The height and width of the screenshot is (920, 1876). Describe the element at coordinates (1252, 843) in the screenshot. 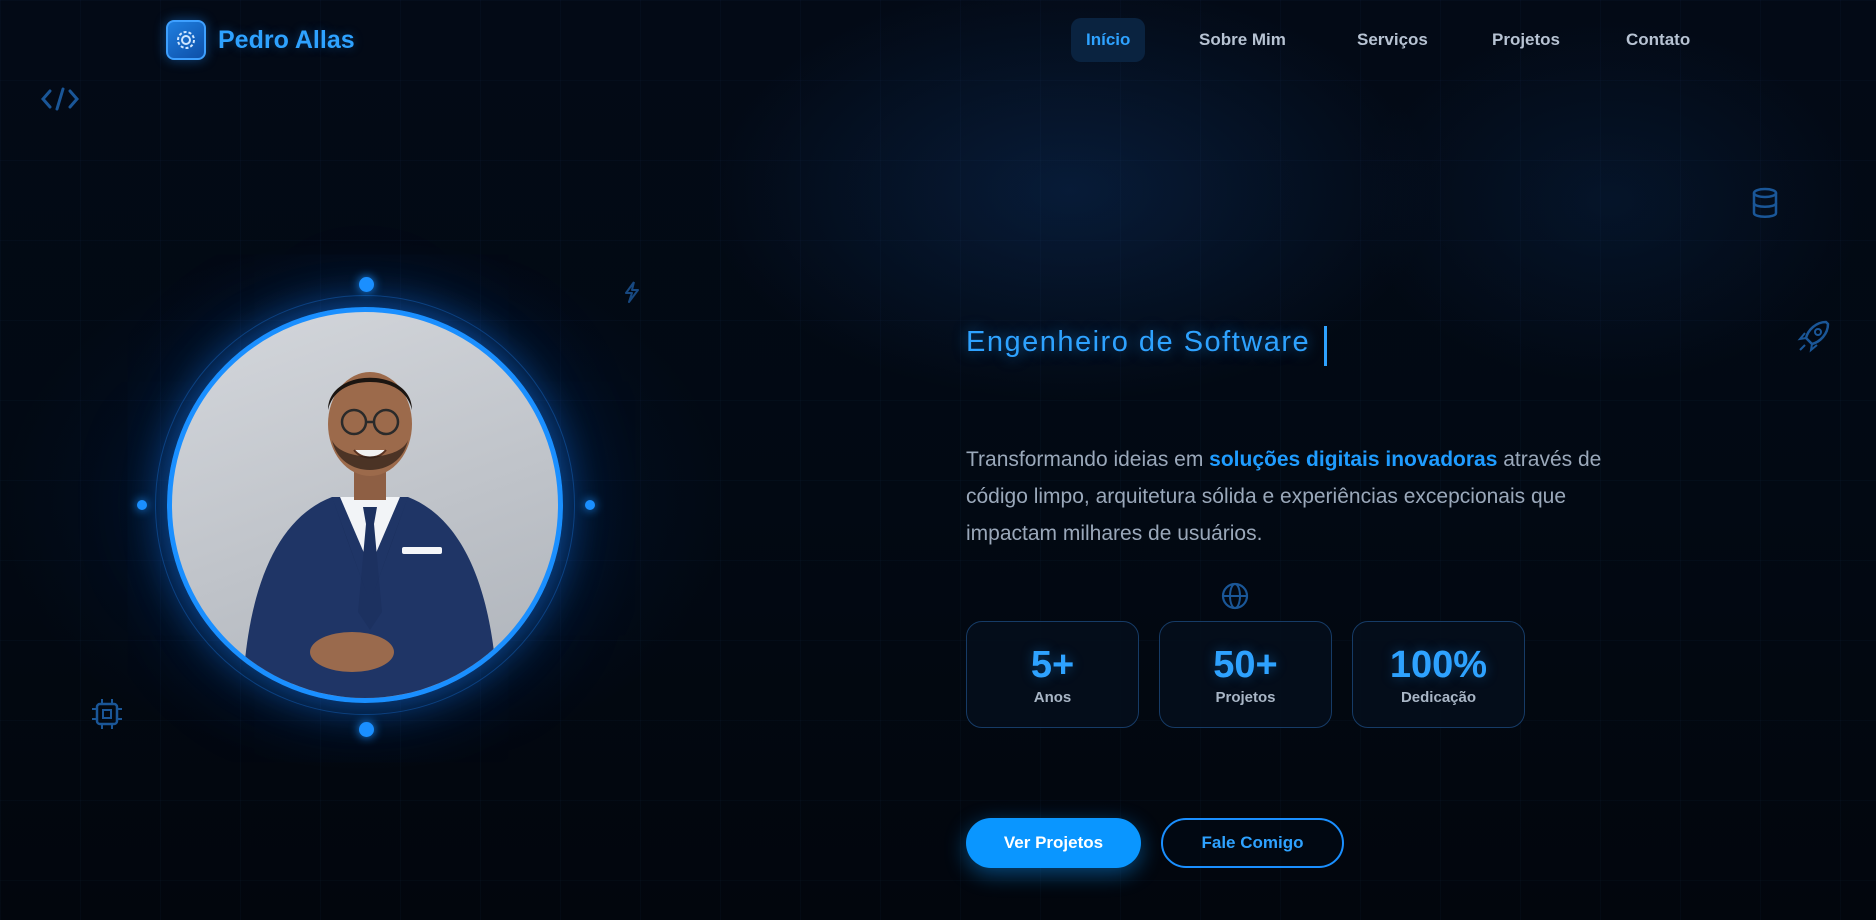

I see `fale-comigo-button: Fale Comigo` at that location.